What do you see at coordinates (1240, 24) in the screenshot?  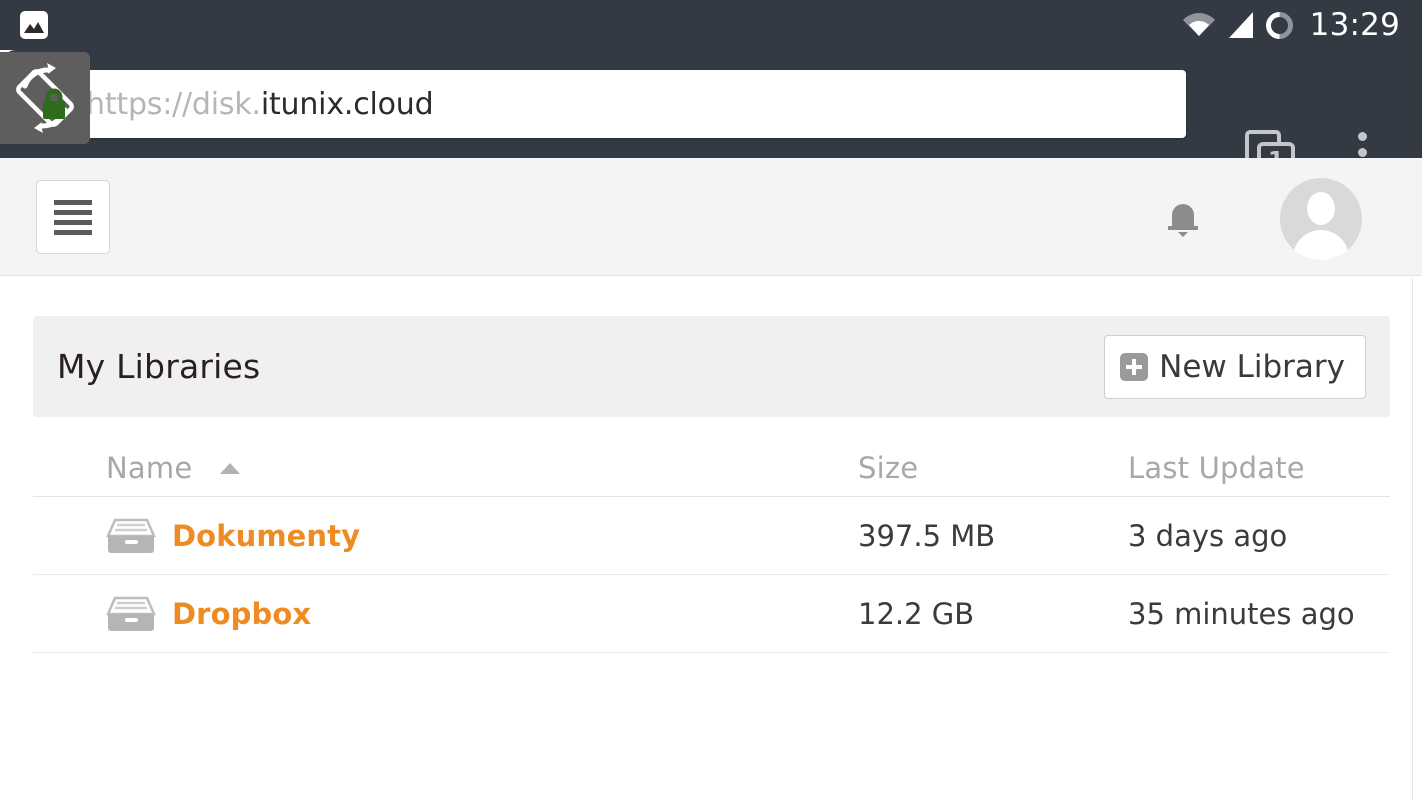 I see `signal-strength-icon` at bounding box center [1240, 24].